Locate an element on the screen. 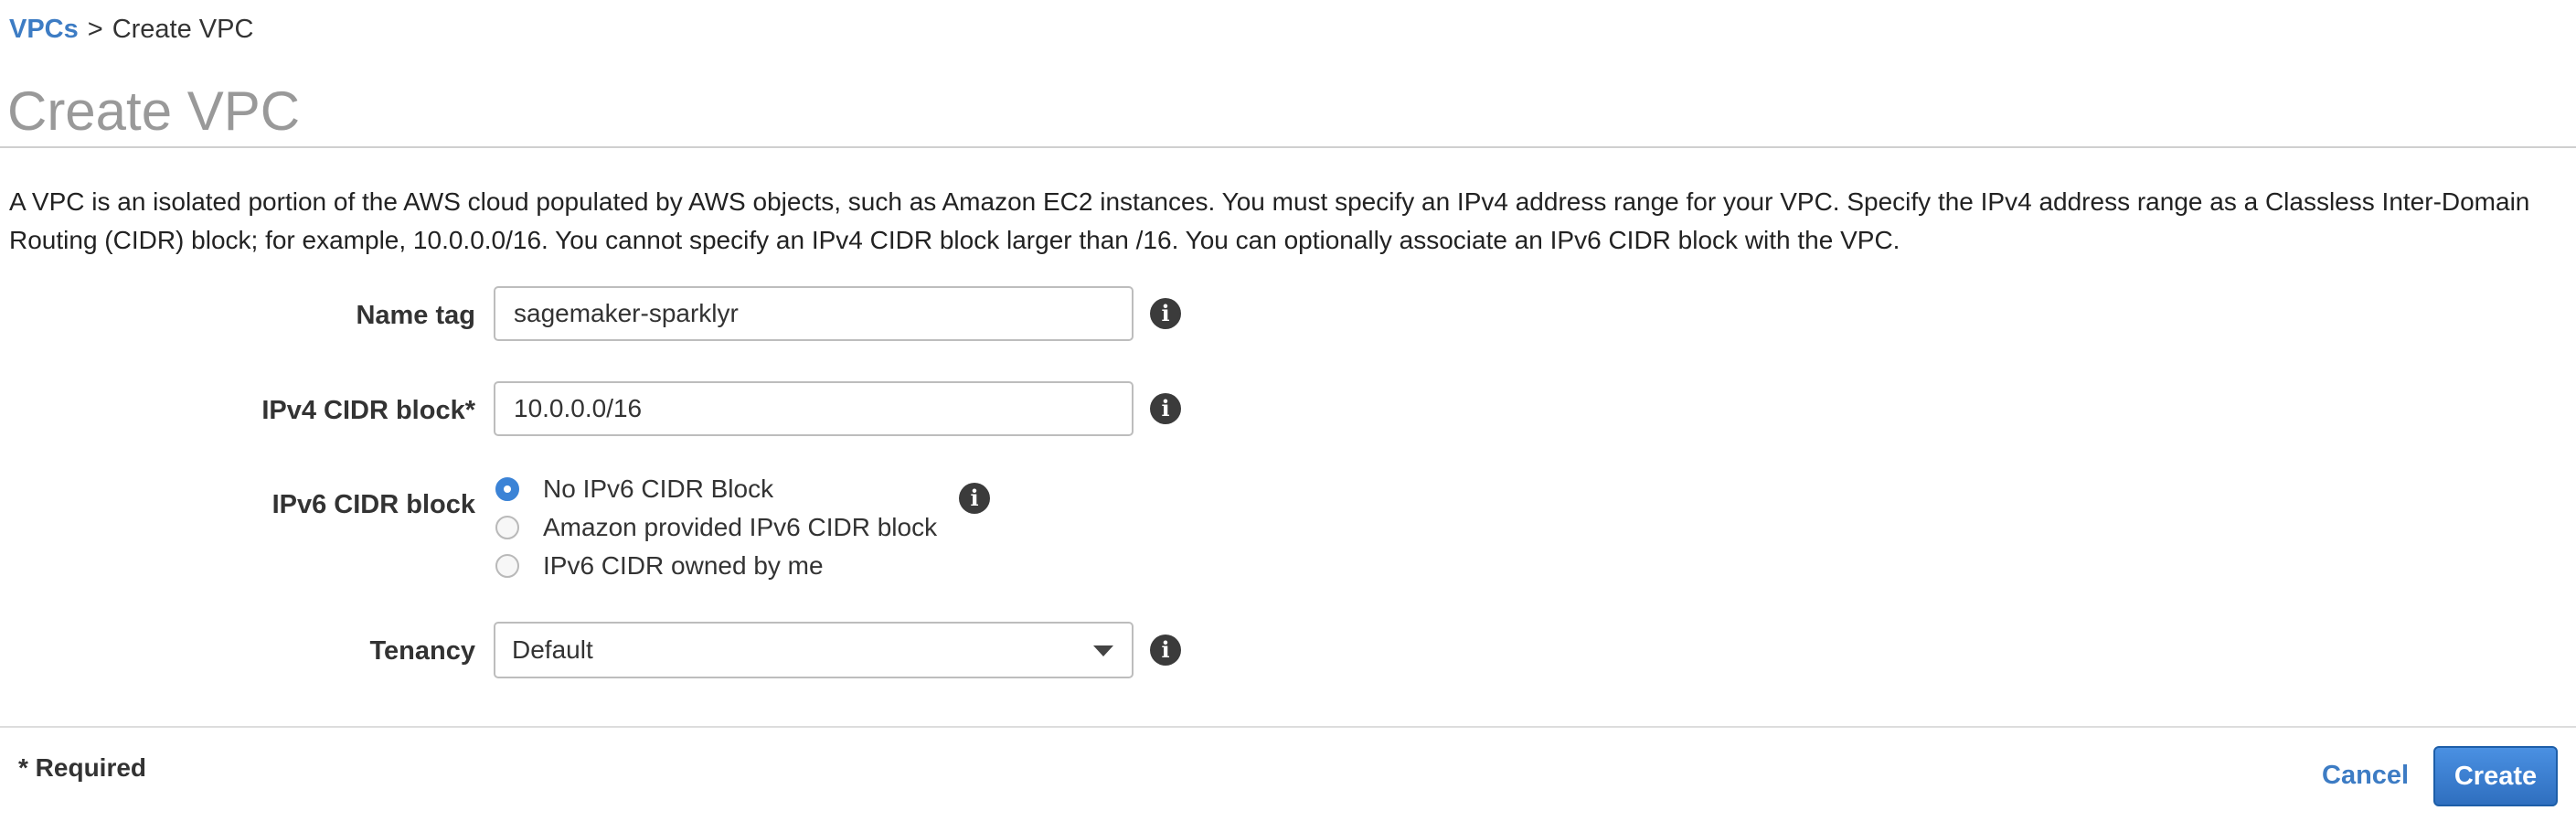  required-note: * Required is located at coordinates (82, 767).